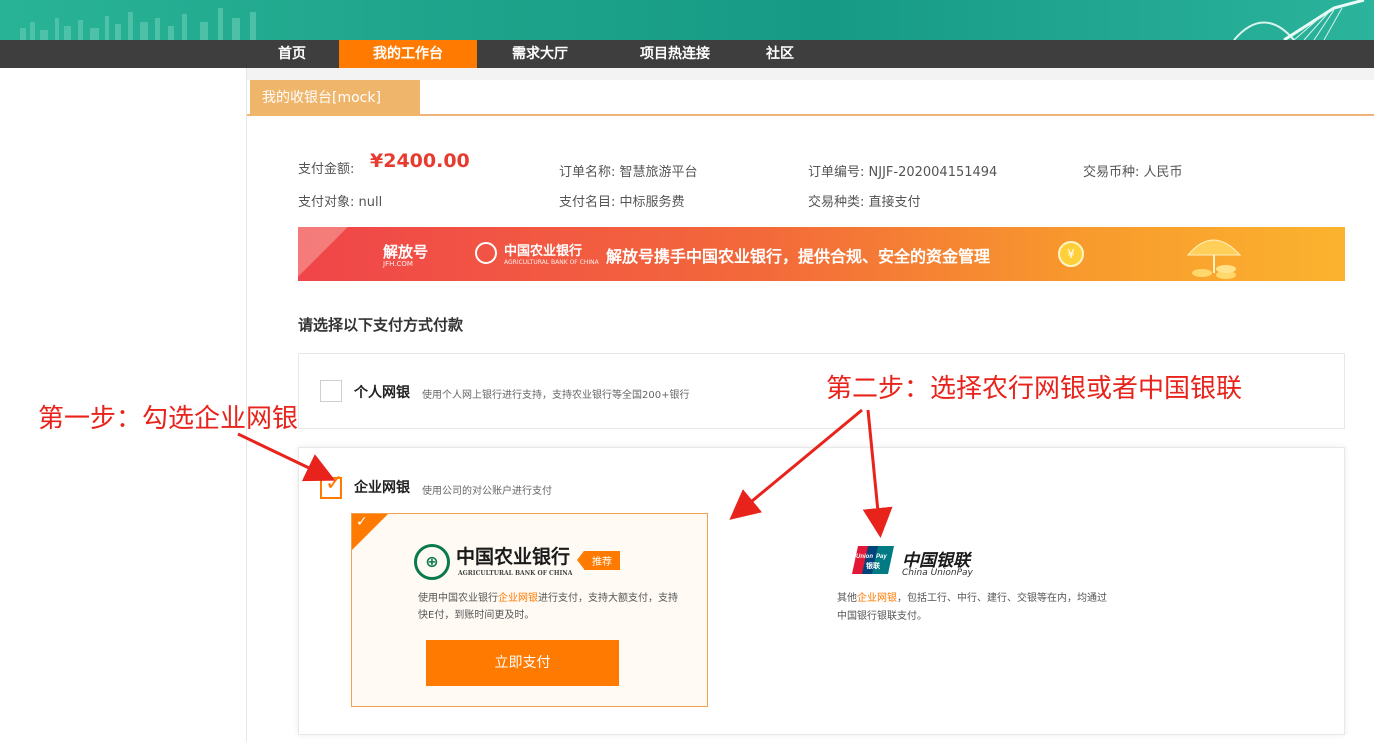  I want to click on nav-item-demand-hall: 需求大厅, so click(540, 54).